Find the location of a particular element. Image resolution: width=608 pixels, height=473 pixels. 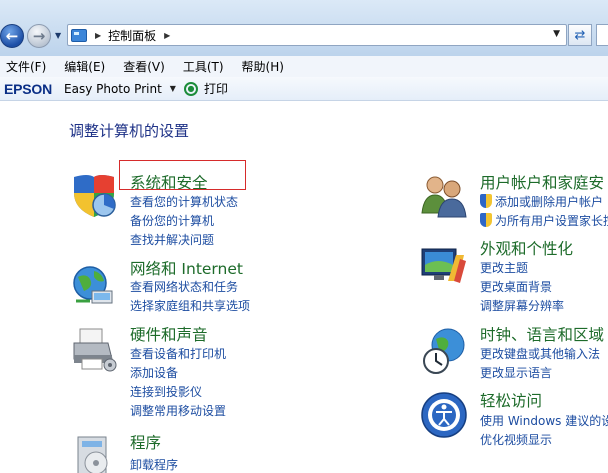

link-homegroup: 选择家庭组和共享选项 is located at coordinates (190, 305).